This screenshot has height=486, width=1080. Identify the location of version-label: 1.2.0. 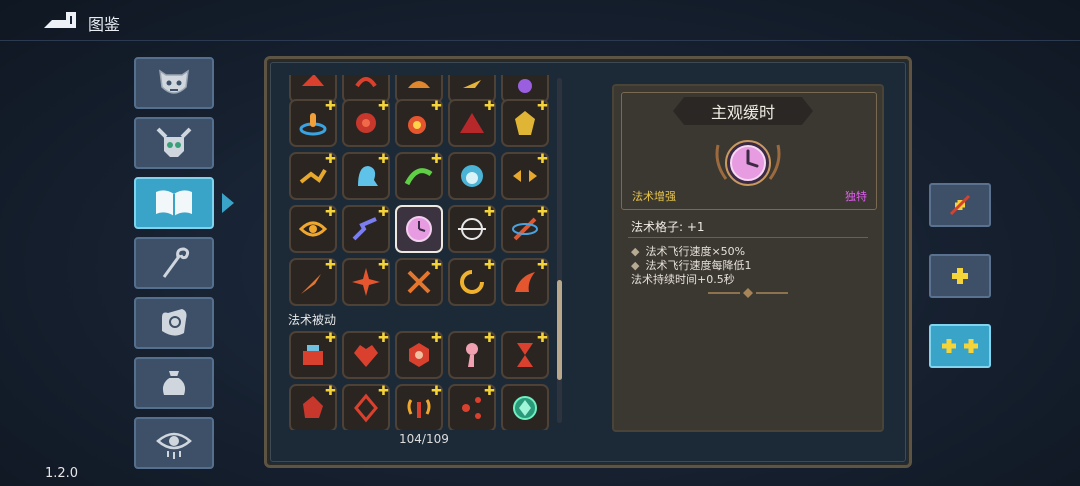
(62, 473).